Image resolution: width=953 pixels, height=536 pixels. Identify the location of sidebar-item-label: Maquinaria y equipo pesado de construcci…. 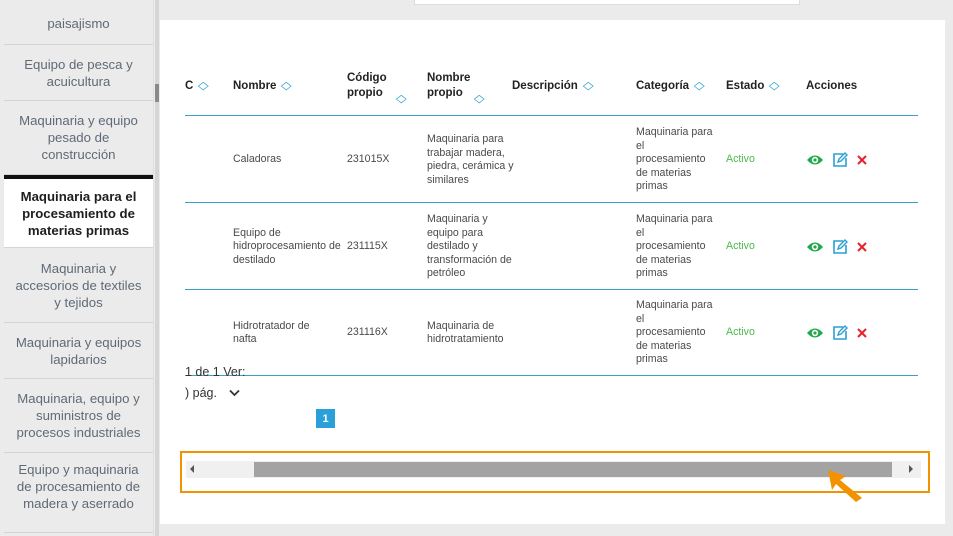
(78, 137).